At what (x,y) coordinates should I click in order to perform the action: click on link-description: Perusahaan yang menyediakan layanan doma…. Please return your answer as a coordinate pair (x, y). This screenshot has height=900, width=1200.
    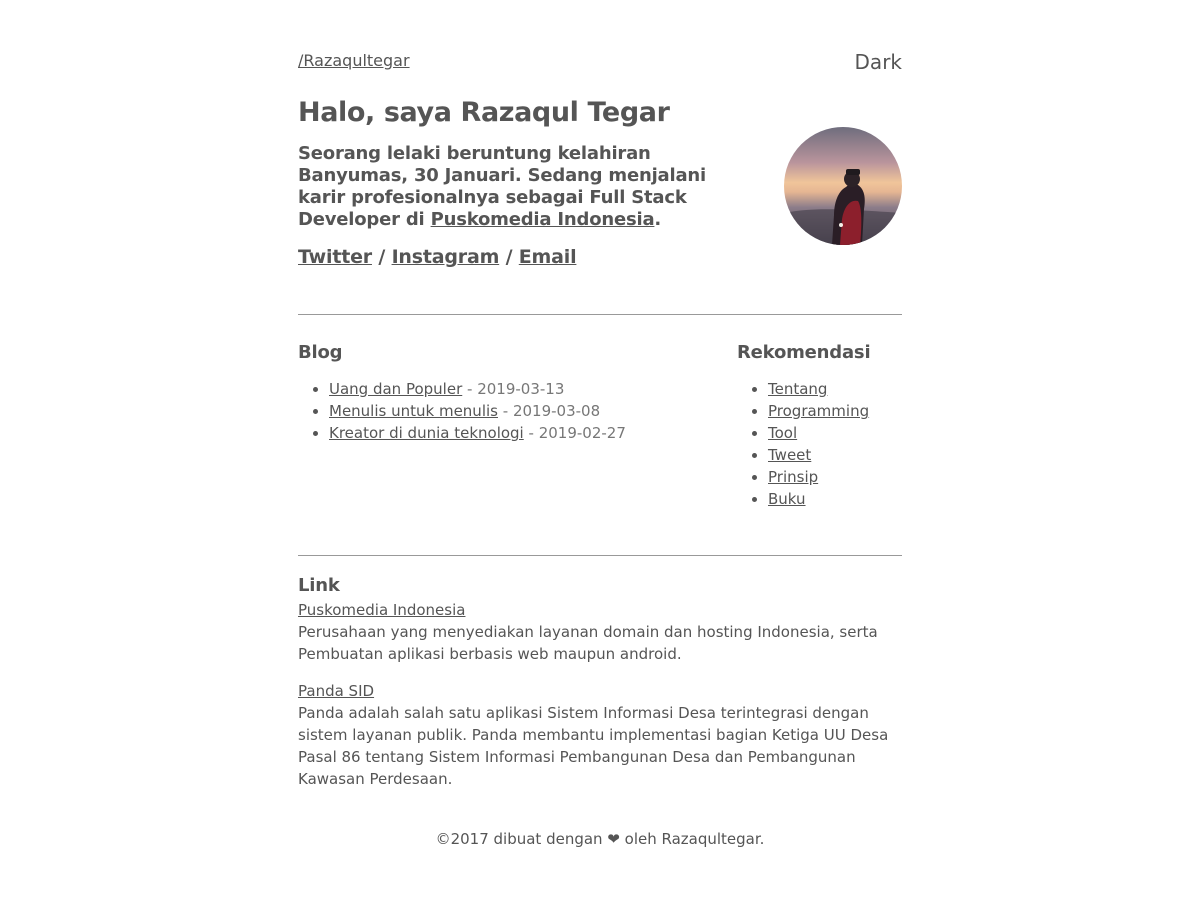
    Looking at the image, I should click on (588, 643).